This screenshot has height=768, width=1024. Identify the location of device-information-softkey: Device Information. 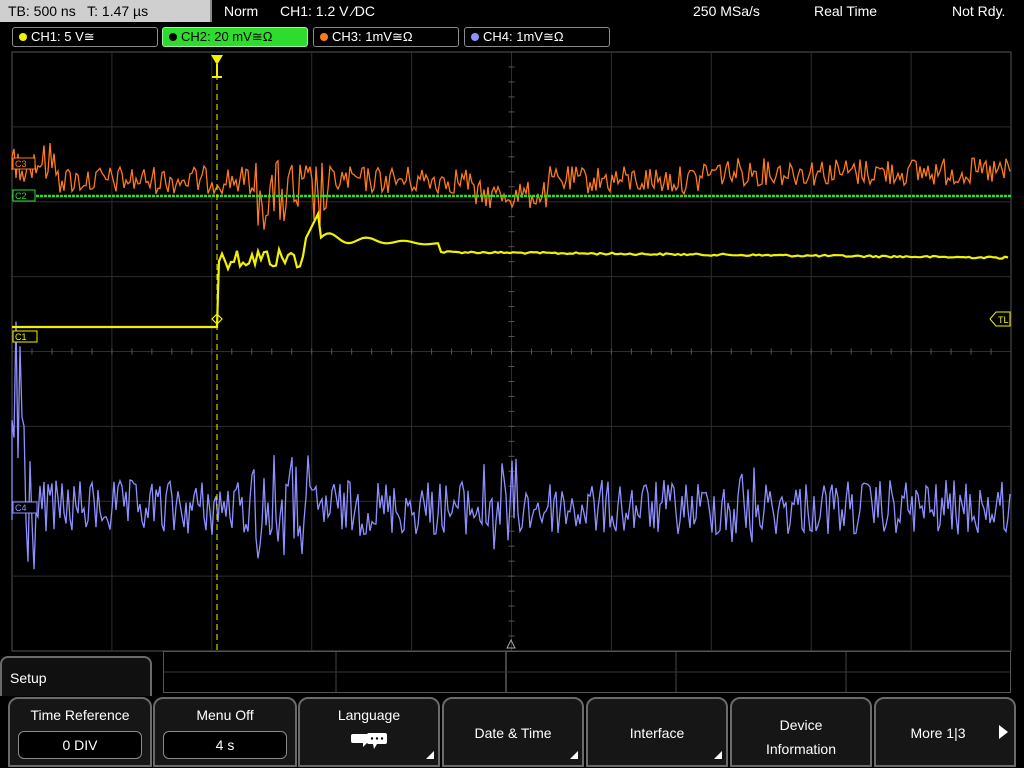
(801, 732).